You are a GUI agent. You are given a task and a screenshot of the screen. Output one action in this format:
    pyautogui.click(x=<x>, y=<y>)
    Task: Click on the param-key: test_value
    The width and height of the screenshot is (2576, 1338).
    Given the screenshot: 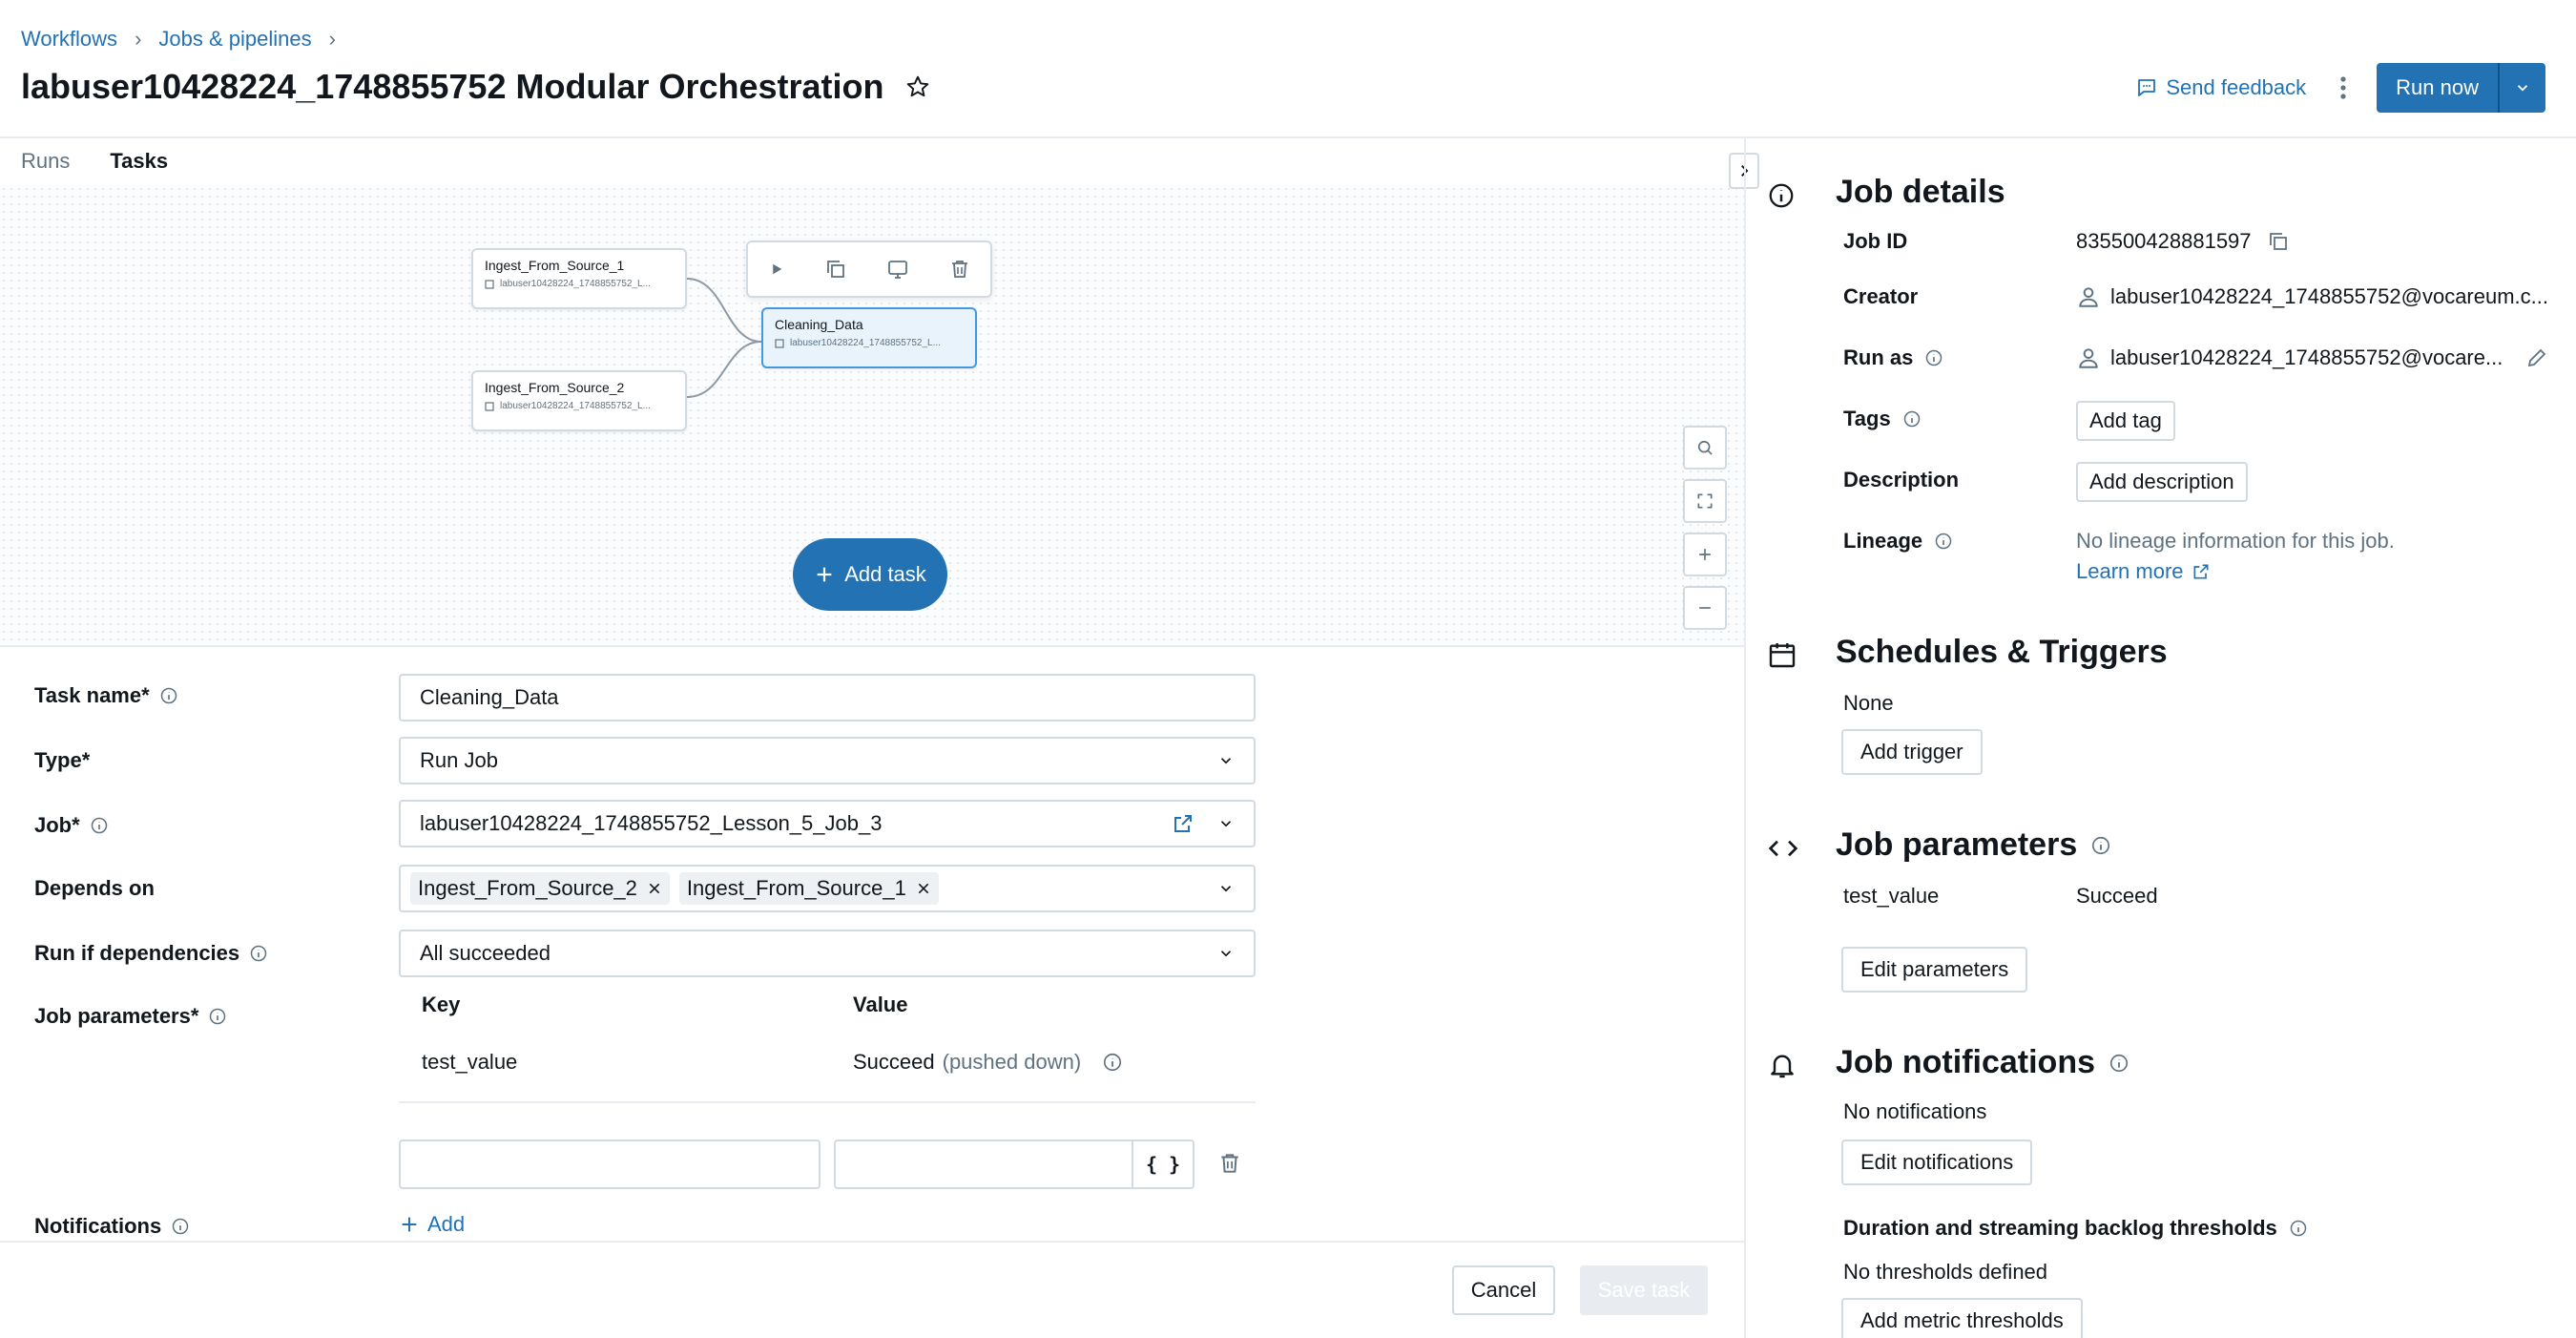 What is the action you would take?
    pyautogui.click(x=470, y=1062)
    